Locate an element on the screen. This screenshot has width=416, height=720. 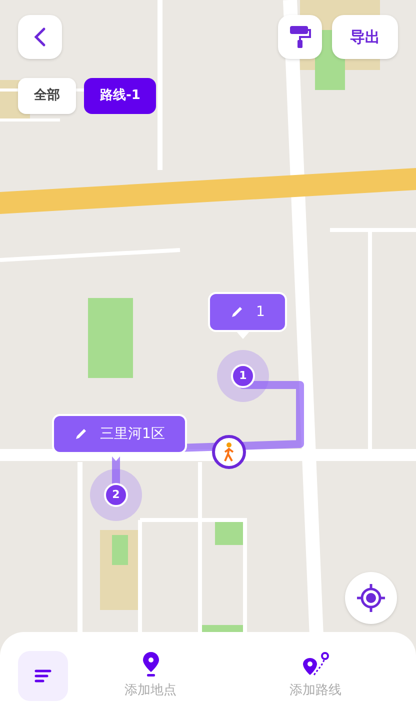
stop-label-button: 1 is located at coordinates (247, 312).